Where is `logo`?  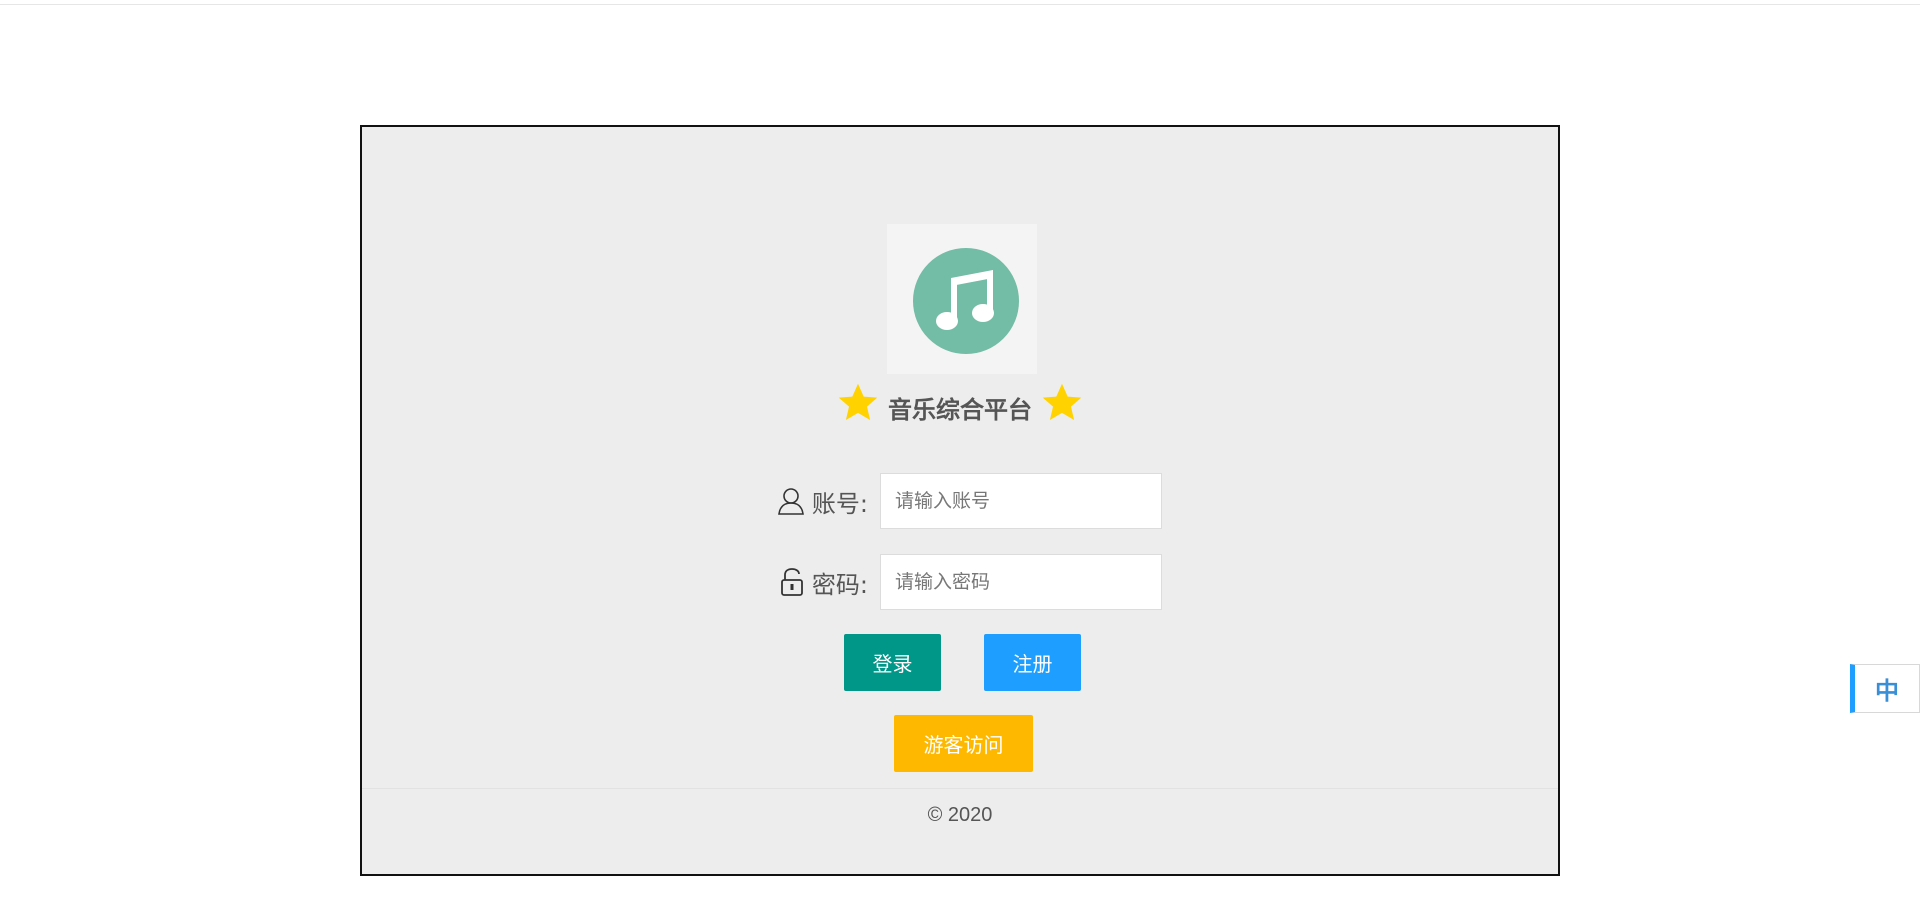
logo is located at coordinates (962, 299).